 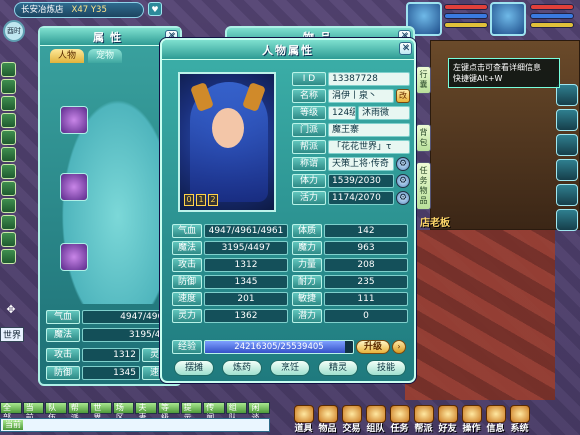 What do you see at coordinates (350, 282) in the screenshot?
I see `stat-row: 耐力 235` at bounding box center [350, 282].